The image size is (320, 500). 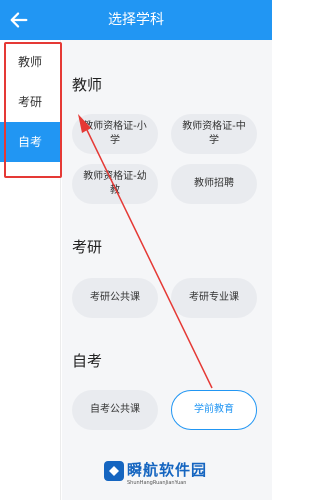 I want to click on watermark: 瞬航软件园 ShunHangRuanJianYuan, so click(x=172, y=478).